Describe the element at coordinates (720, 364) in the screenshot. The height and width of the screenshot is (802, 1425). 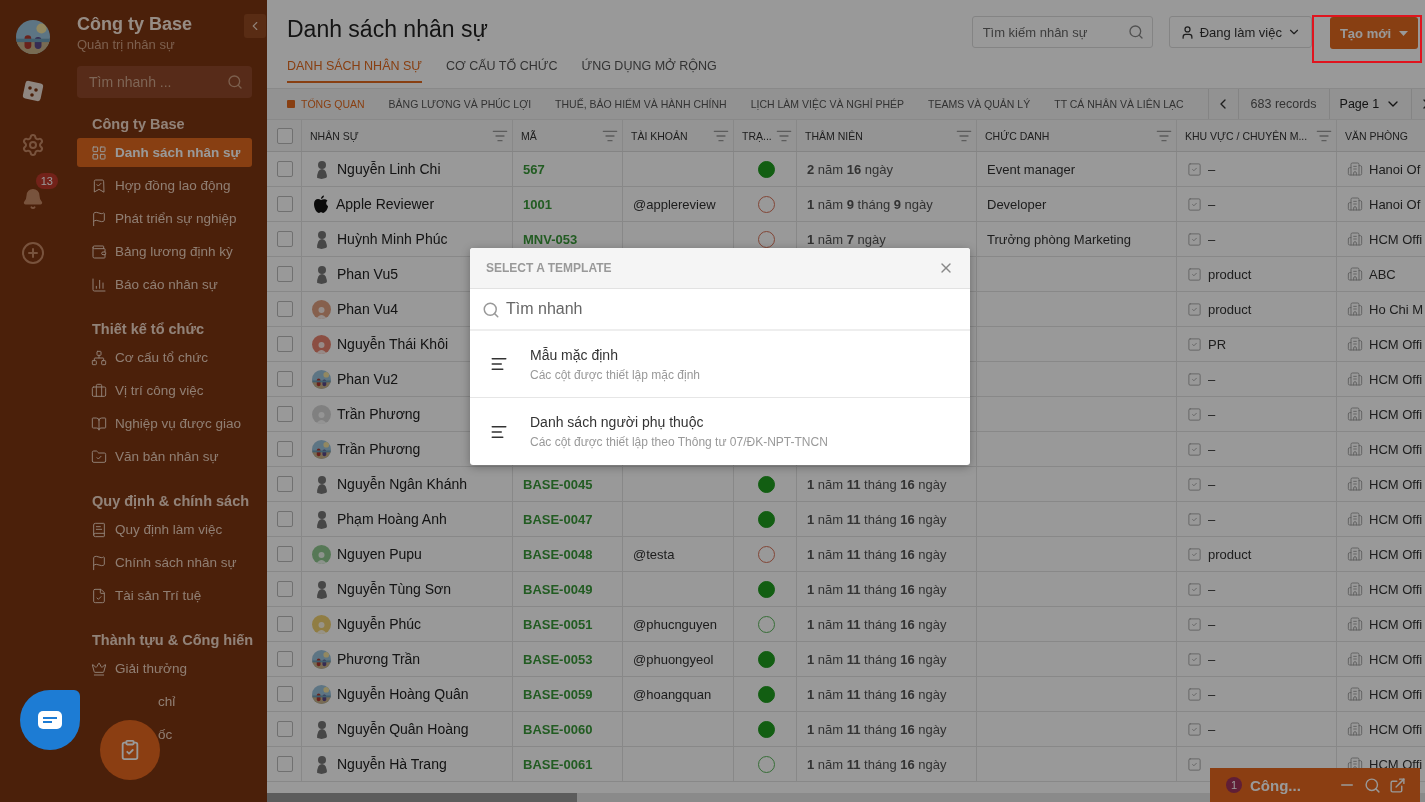
I see `template-item: Mẫu mặc định Các cột được thiết lập mặc định` at that location.